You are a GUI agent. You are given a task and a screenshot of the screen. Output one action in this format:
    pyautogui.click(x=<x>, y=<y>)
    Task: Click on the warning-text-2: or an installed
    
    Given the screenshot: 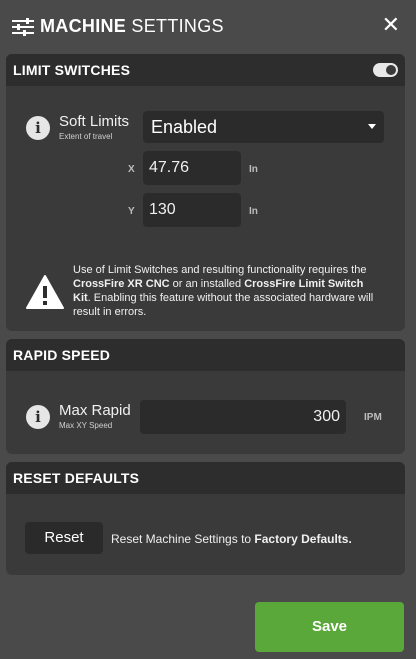 What is the action you would take?
    pyautogui.click(x=207, y=284)
    